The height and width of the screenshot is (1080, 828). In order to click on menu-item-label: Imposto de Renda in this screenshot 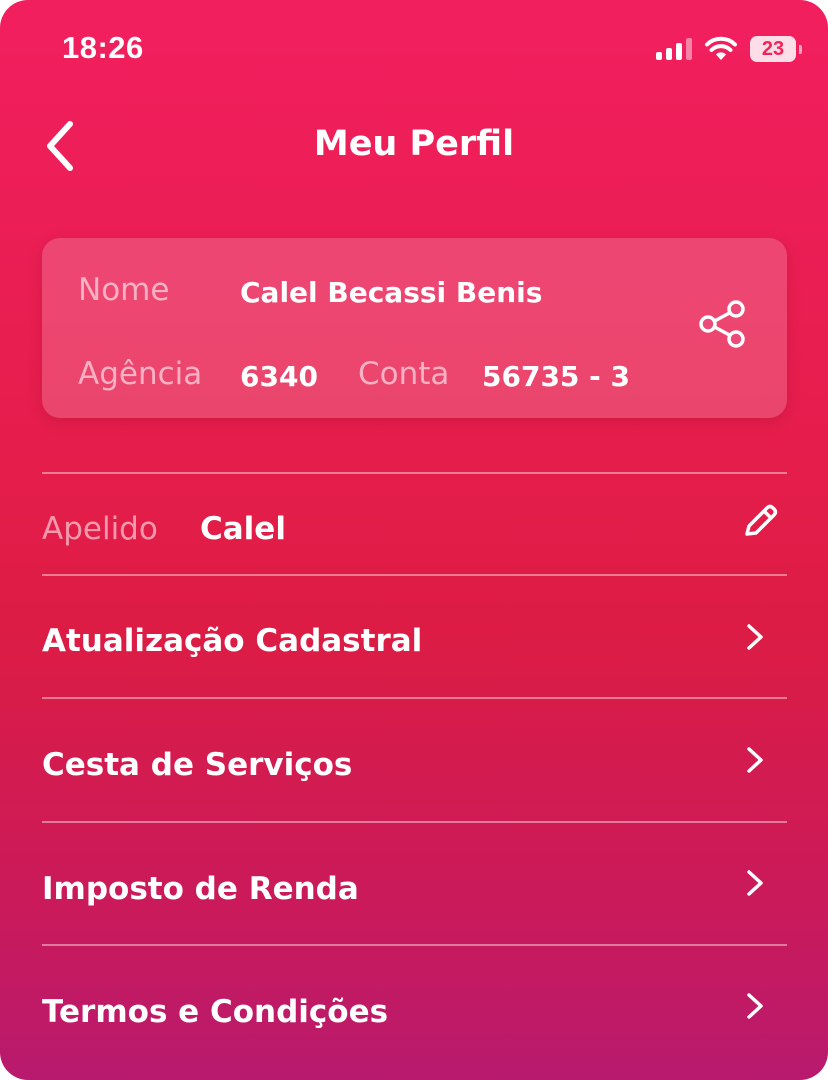, I will do `click(200, 889)`.